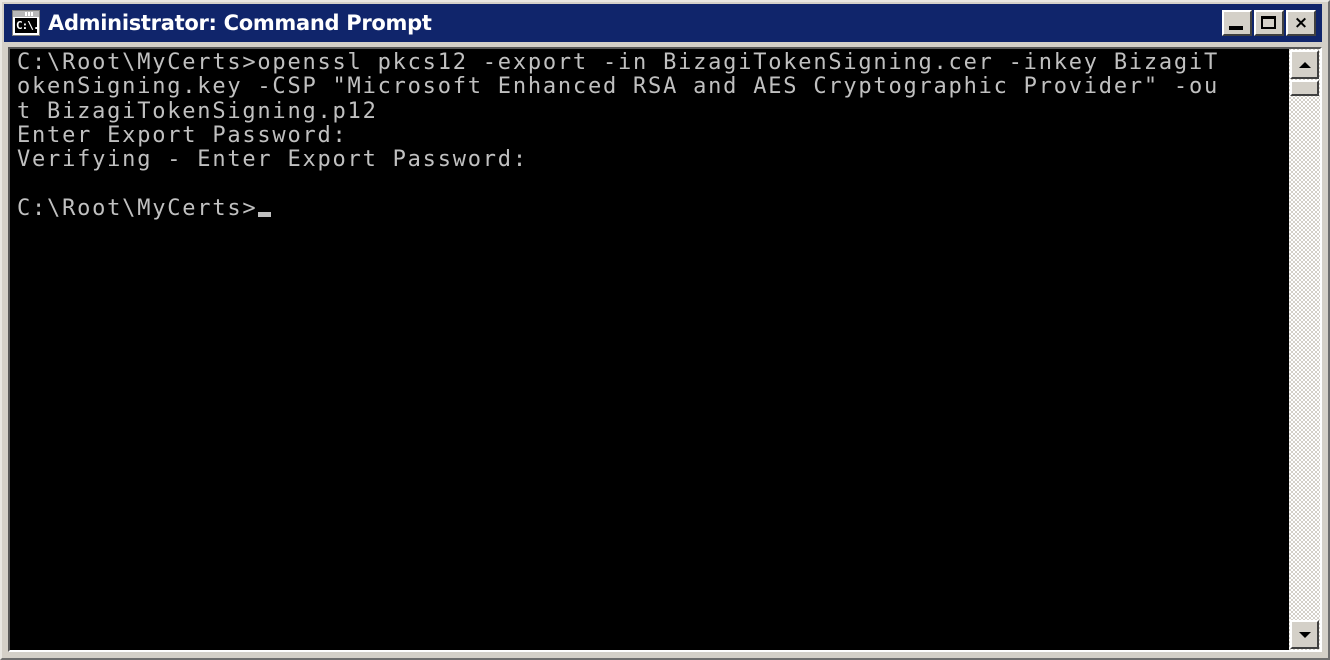 The width and height of the screenshot is (1330, 660). What do you see at coordinates (1304, 88) in the screenshot?
I see `scroll-thumb` at bounding box center [1304, 88].